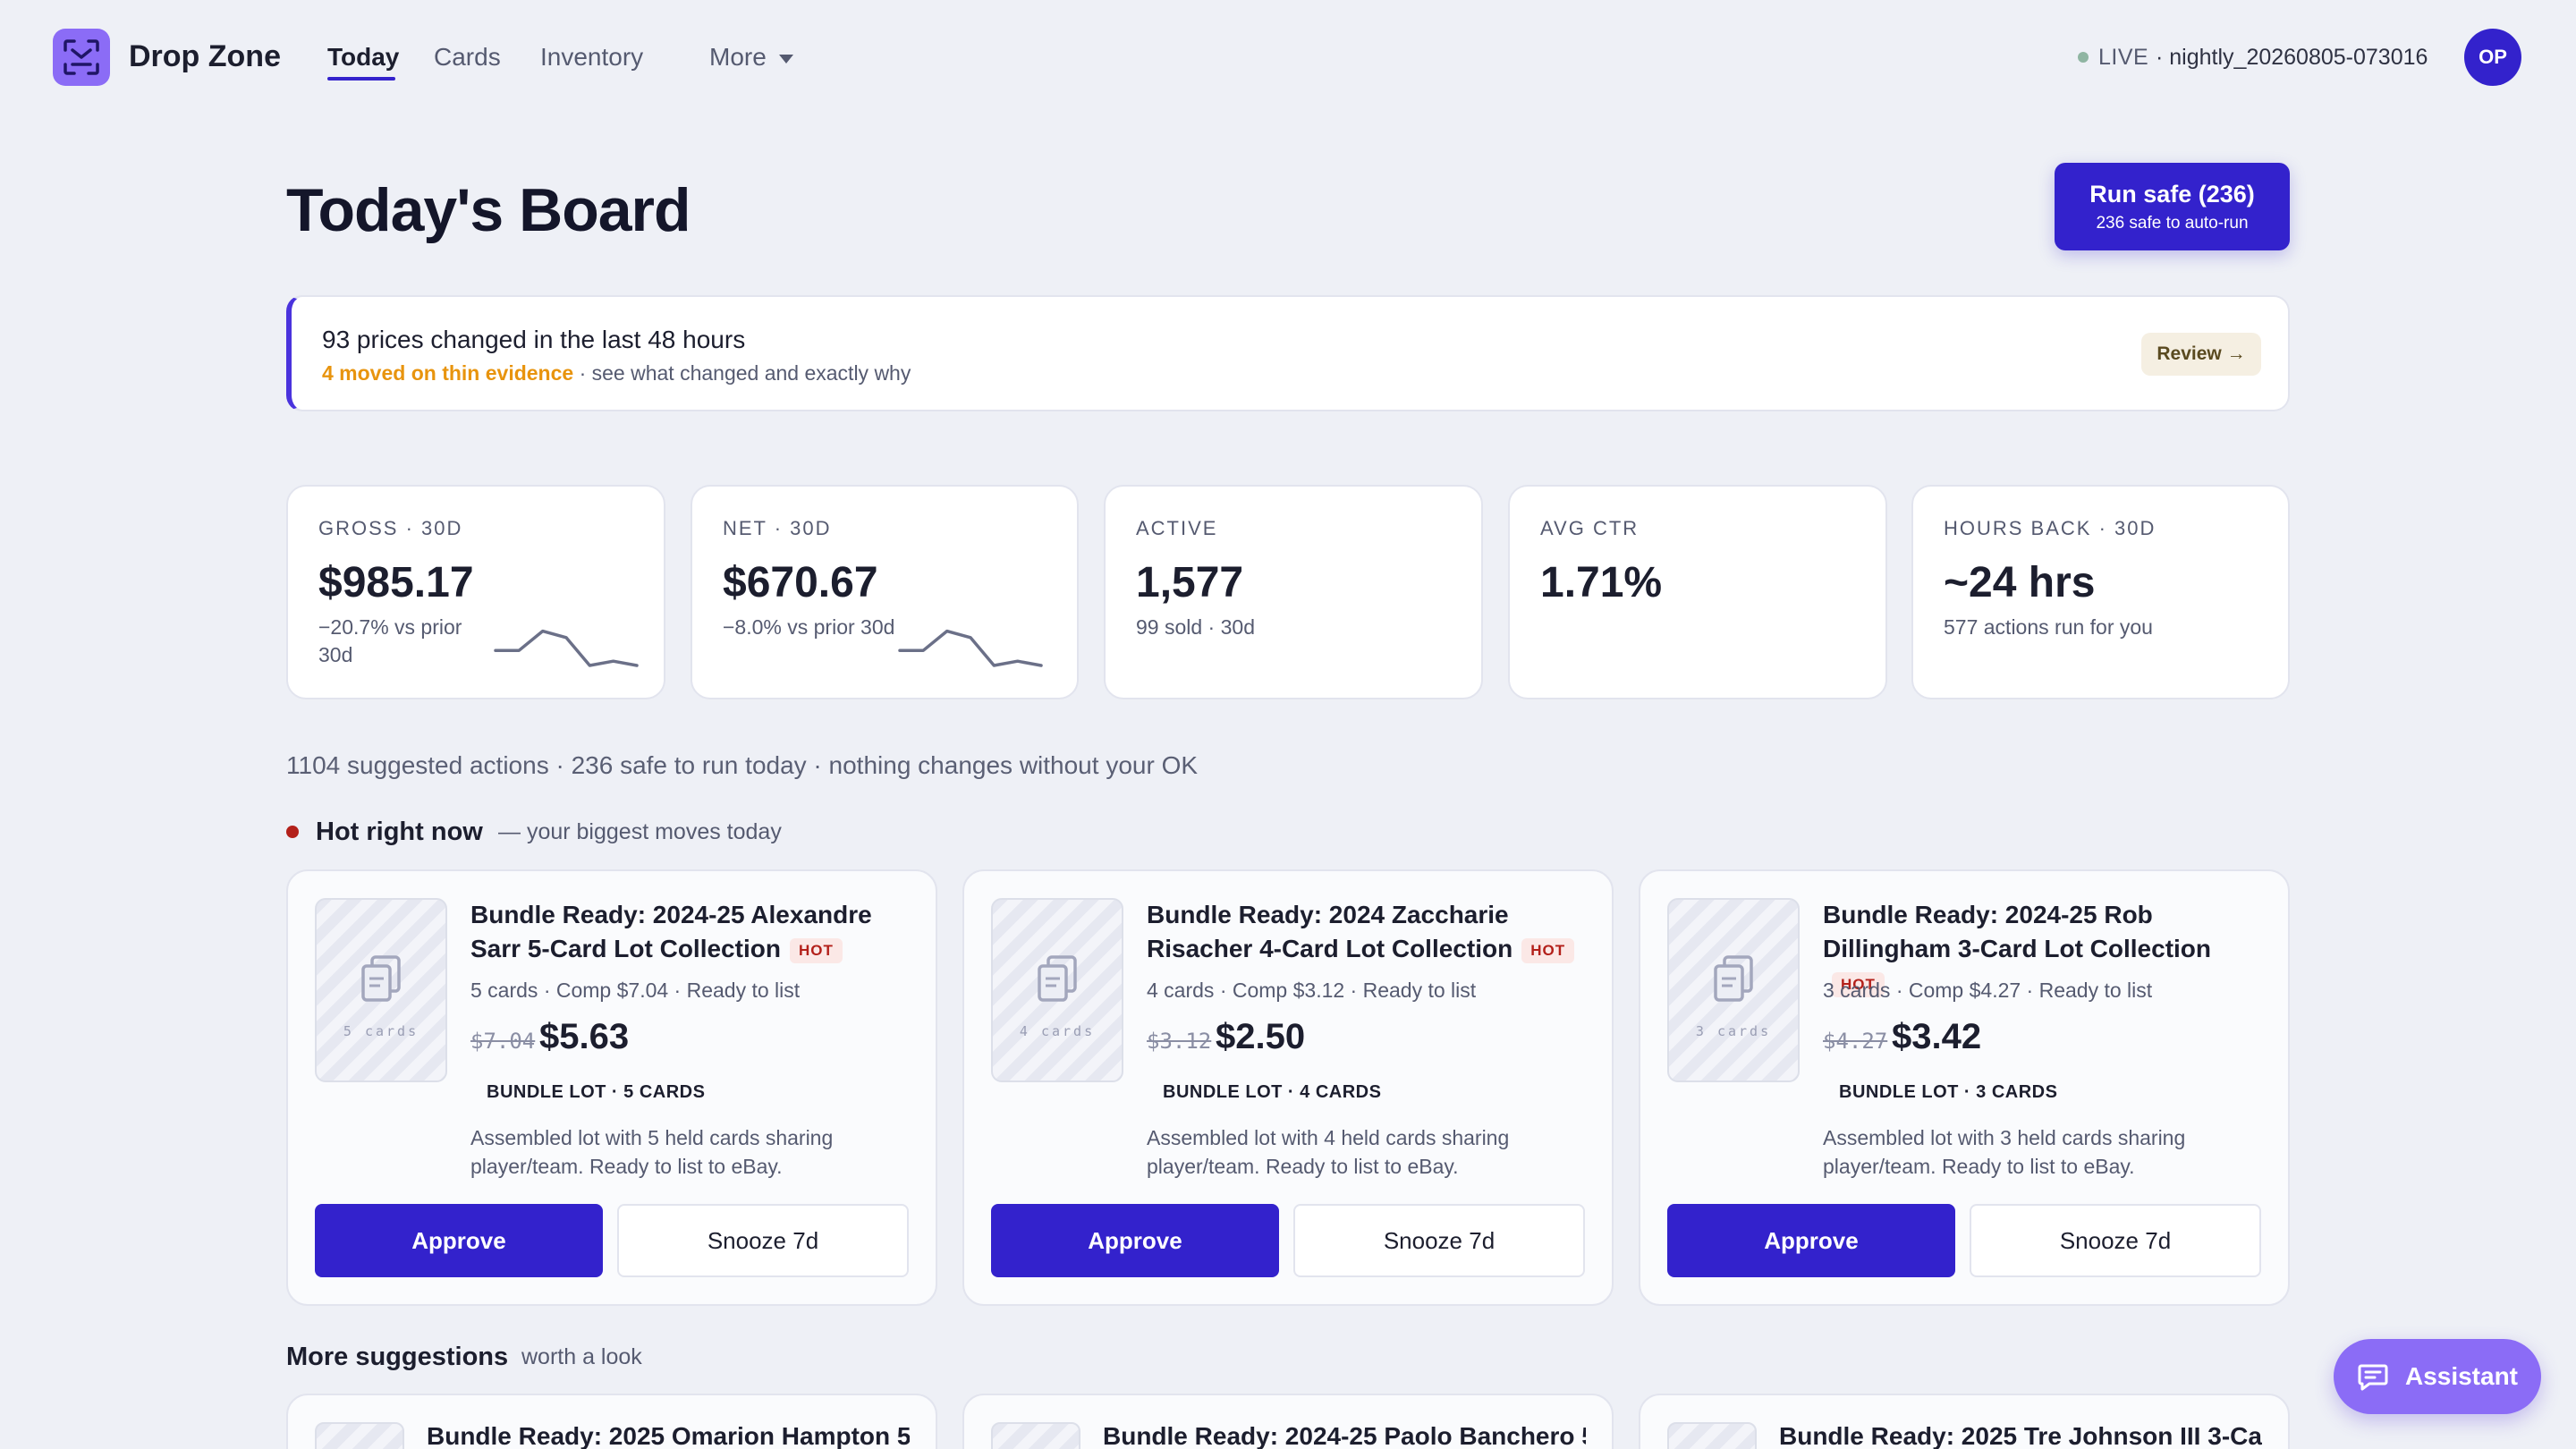  I want to click on run-safe-button: Run safe (236) 236 safe to auto-run, so click(2172, 206).